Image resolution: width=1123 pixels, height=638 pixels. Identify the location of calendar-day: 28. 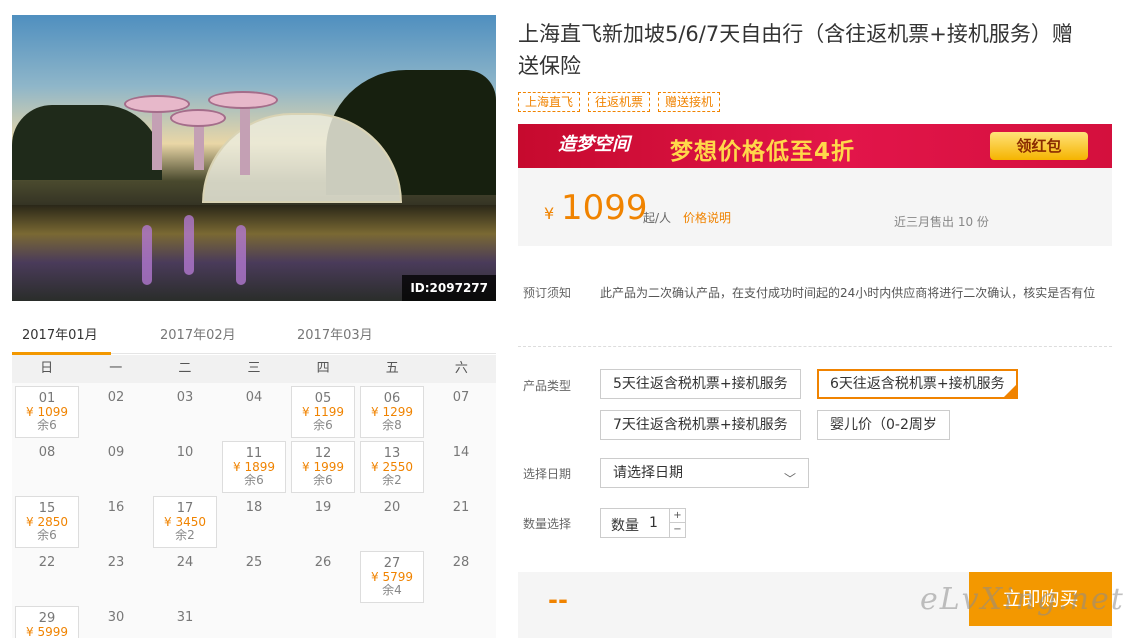
(461, 577).